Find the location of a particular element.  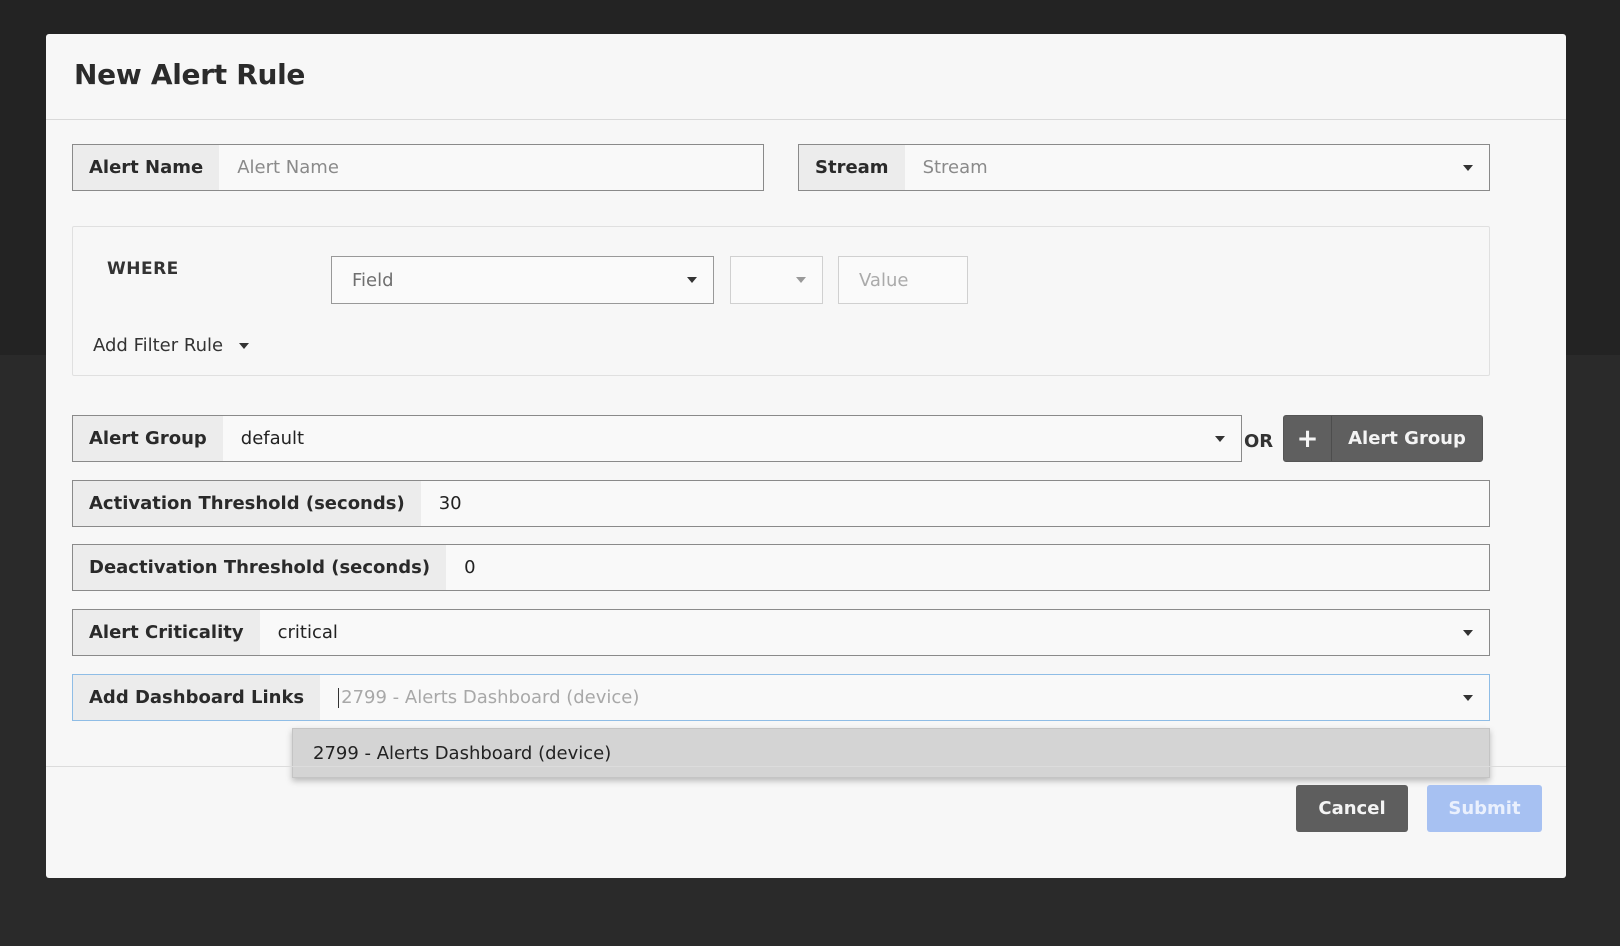

filter-rules-panel: WHERE Field Value Add Filter Rule is located at coordinates (781, 301).